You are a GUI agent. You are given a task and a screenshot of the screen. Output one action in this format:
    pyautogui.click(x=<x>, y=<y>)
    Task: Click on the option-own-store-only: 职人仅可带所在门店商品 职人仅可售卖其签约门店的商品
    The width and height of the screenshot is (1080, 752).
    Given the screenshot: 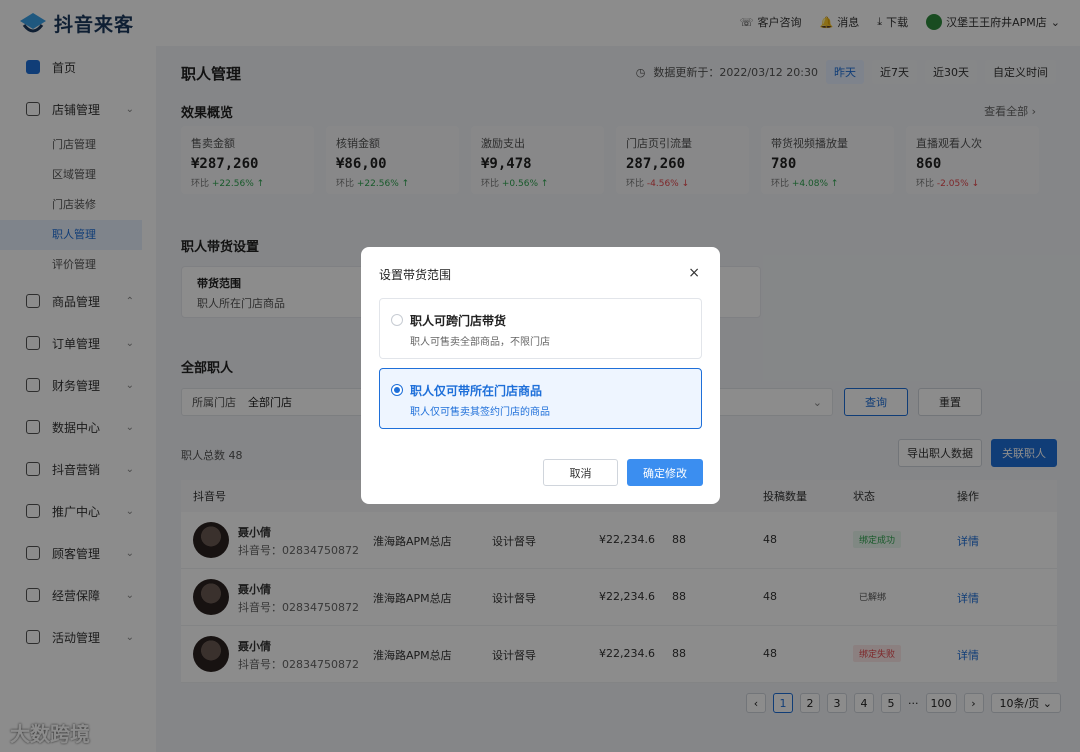 What is the action you would take?
    pyautogui.click(x=540, y=398)
    